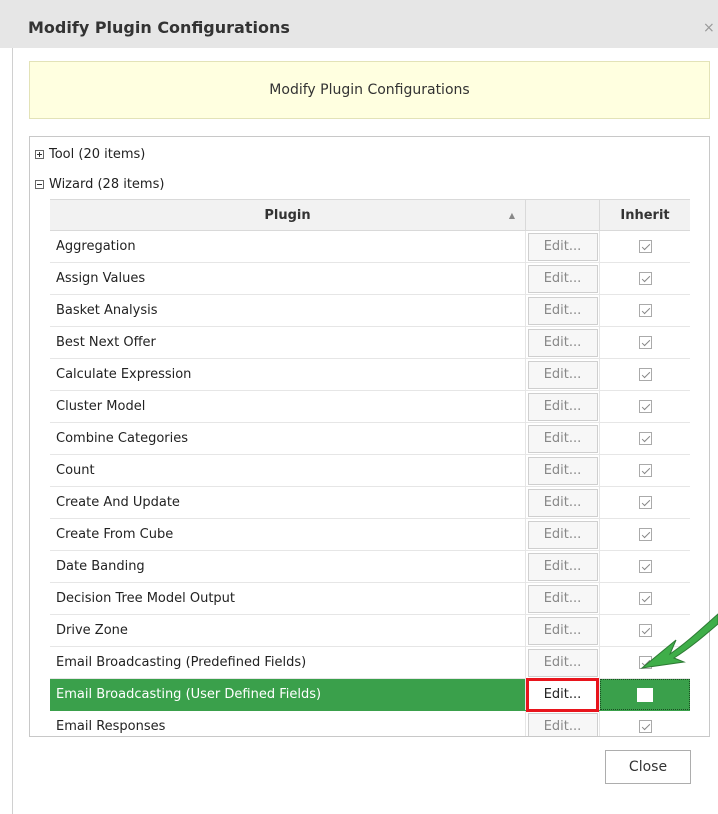  Describe the element at coordinates (369, 90) in the screenshot. I see `banner-text: Modify Plugin Configurations` at that location.